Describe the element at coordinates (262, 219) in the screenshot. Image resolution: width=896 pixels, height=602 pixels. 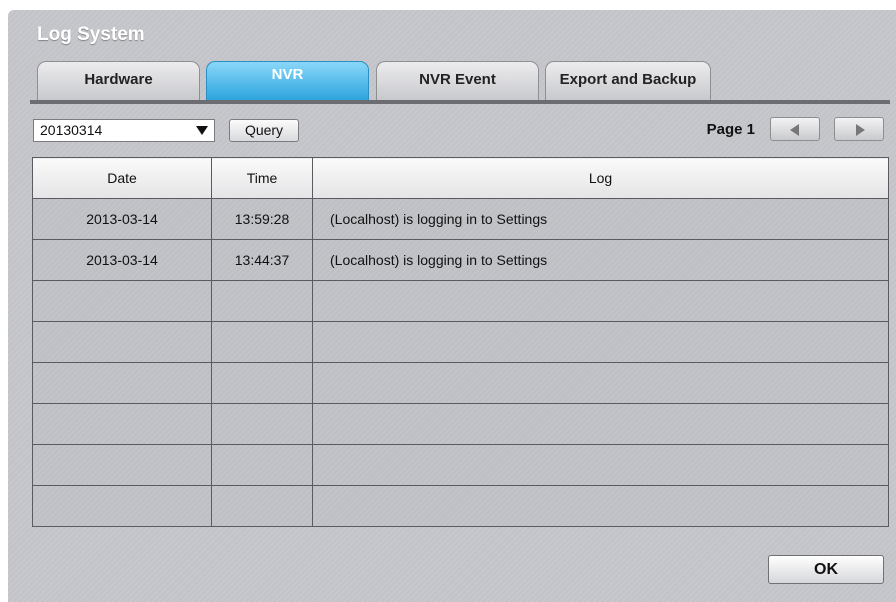
I see `time-cell: 13:59:28` at that location.